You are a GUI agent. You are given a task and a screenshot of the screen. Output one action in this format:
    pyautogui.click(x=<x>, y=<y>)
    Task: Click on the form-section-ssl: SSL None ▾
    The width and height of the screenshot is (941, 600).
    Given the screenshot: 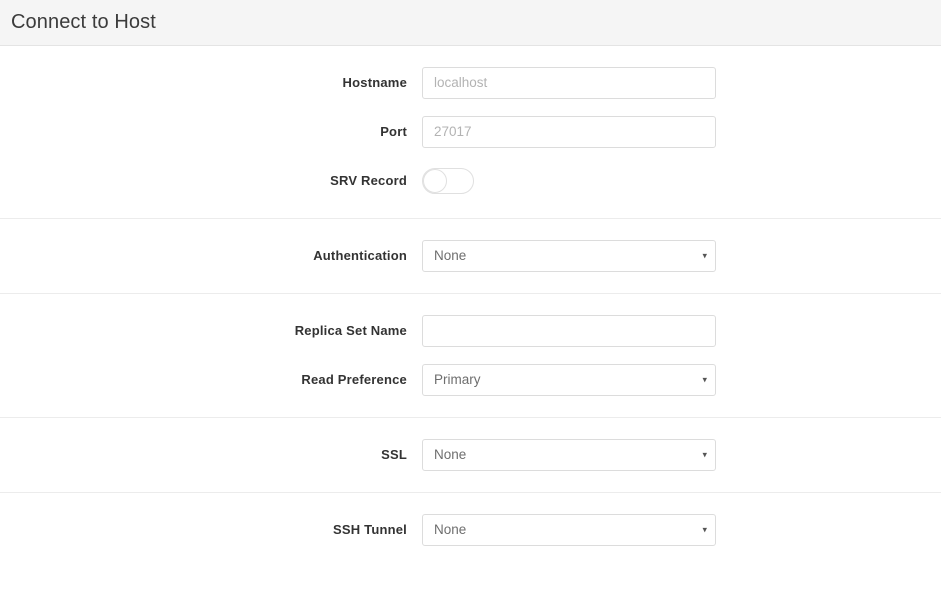 What is the action you would take?
    pyautogui.click(x=470, y=454)
    